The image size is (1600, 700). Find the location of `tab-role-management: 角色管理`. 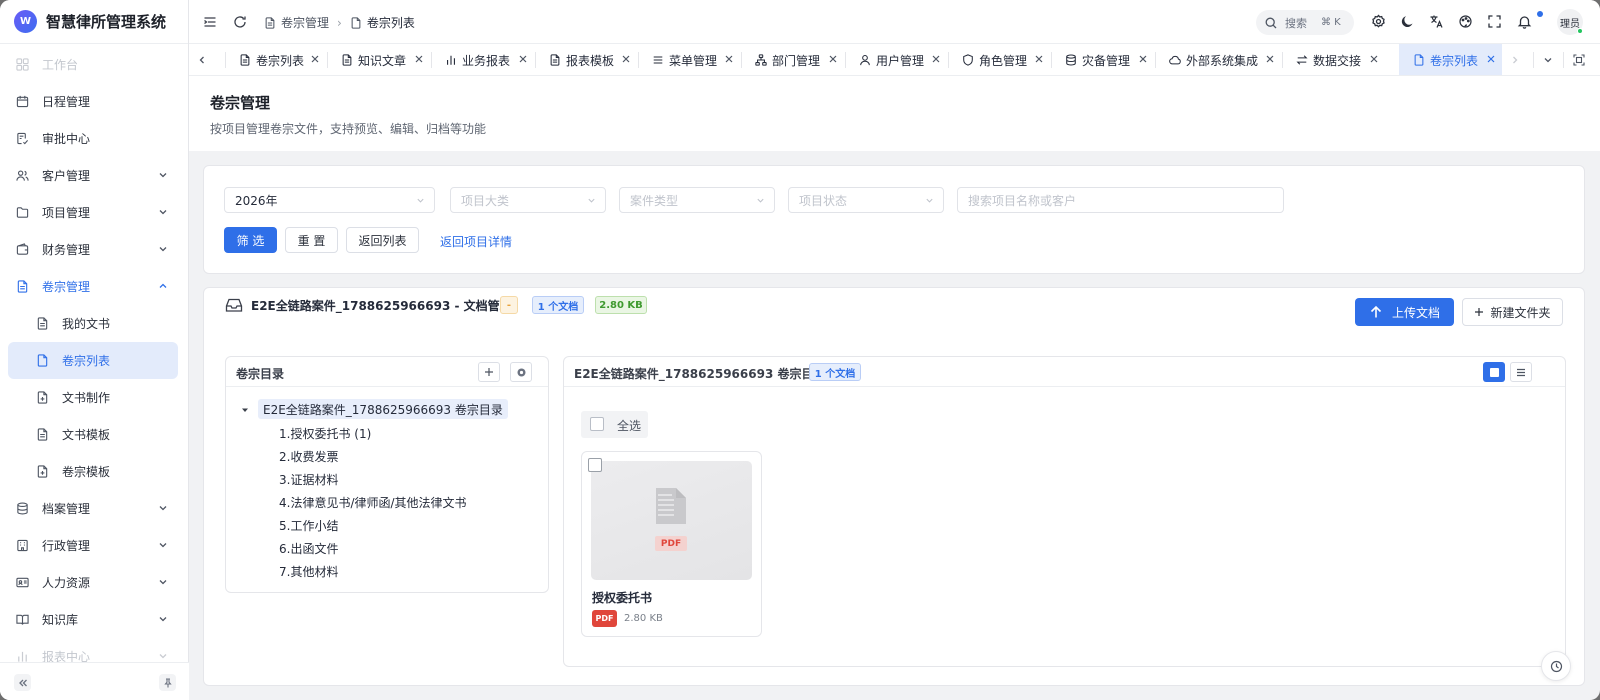

tab-role-management: 角色管理 is located at coordinates (999, 59).